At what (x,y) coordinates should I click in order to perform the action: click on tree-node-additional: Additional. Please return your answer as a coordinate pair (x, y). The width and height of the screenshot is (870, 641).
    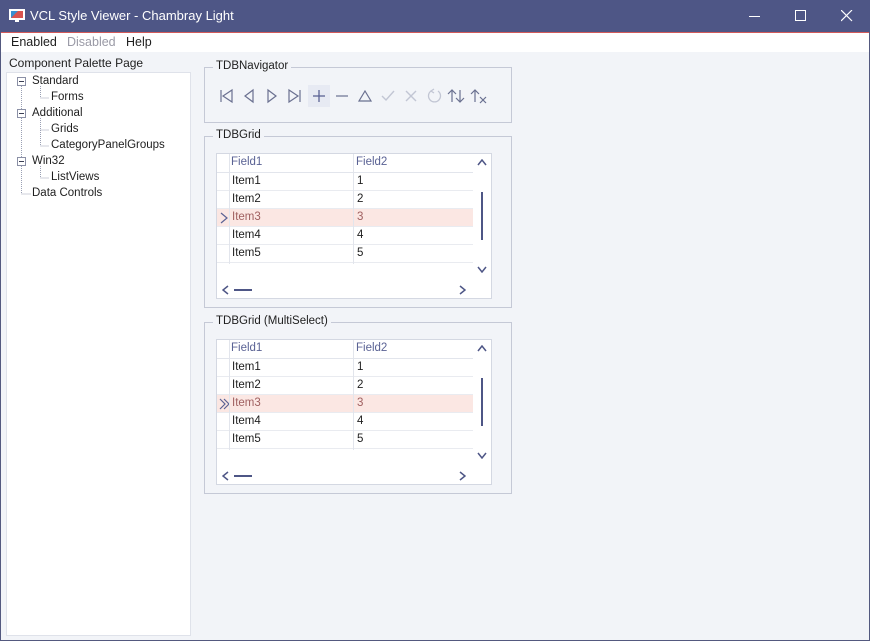
    Looking at the image, I should click on (57, 113).